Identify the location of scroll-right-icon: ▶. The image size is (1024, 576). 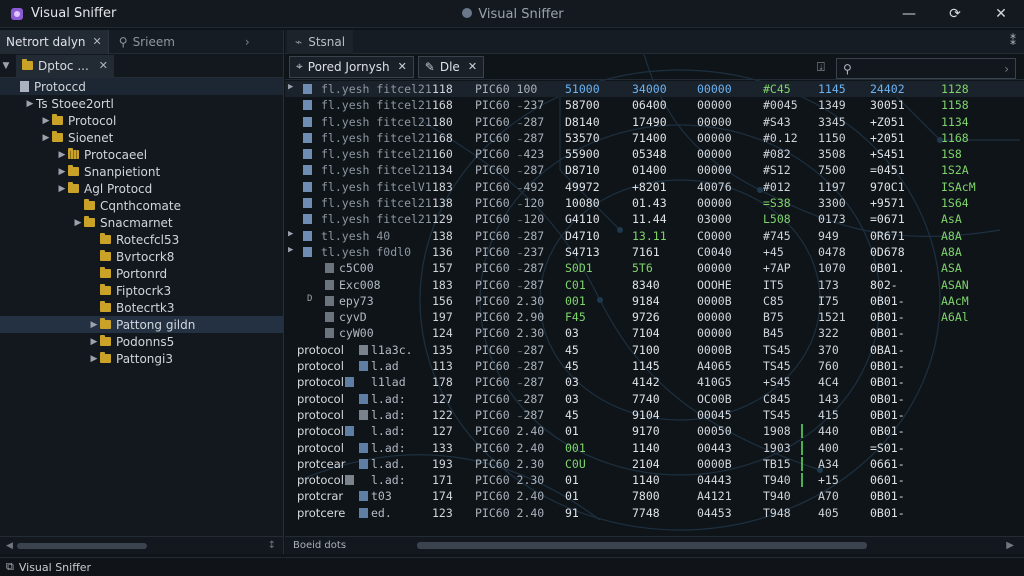
(1010, 545).